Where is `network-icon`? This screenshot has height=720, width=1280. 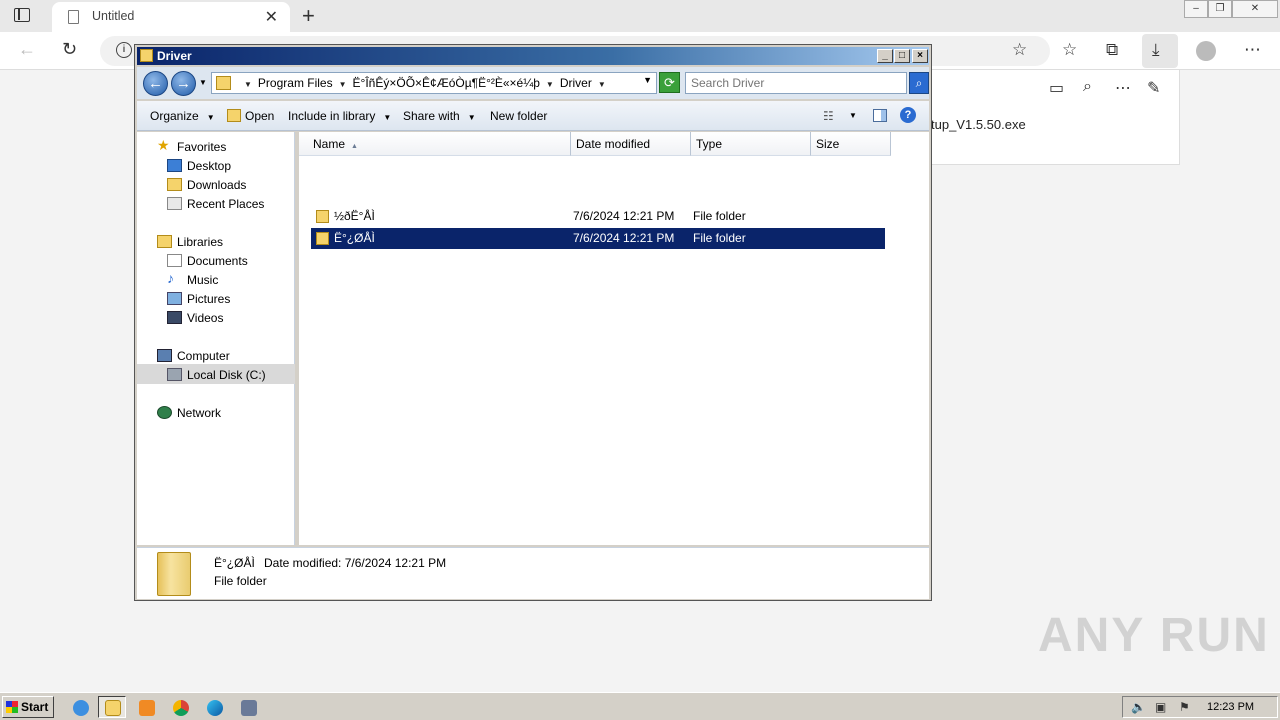
network-icon is located at coordinates (164, 412).